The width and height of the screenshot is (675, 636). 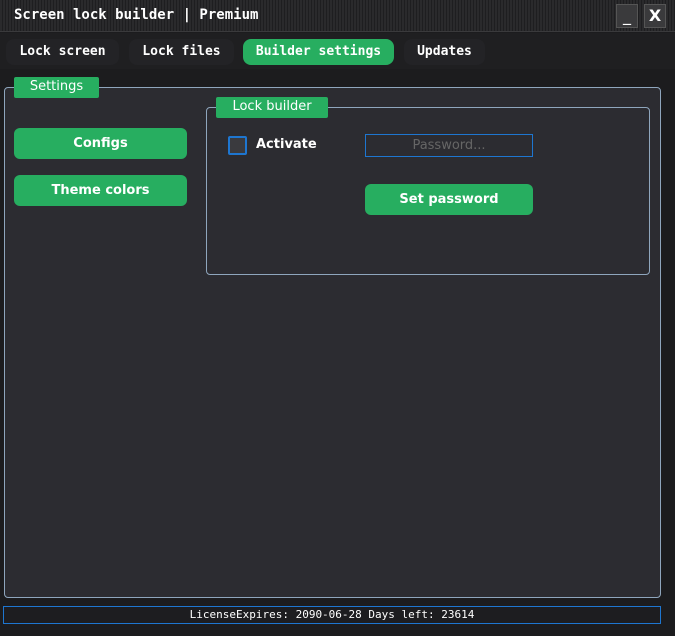 I want to click on title-bar: Screen lock builder | Premium _ X, so click(x=337, y=16).